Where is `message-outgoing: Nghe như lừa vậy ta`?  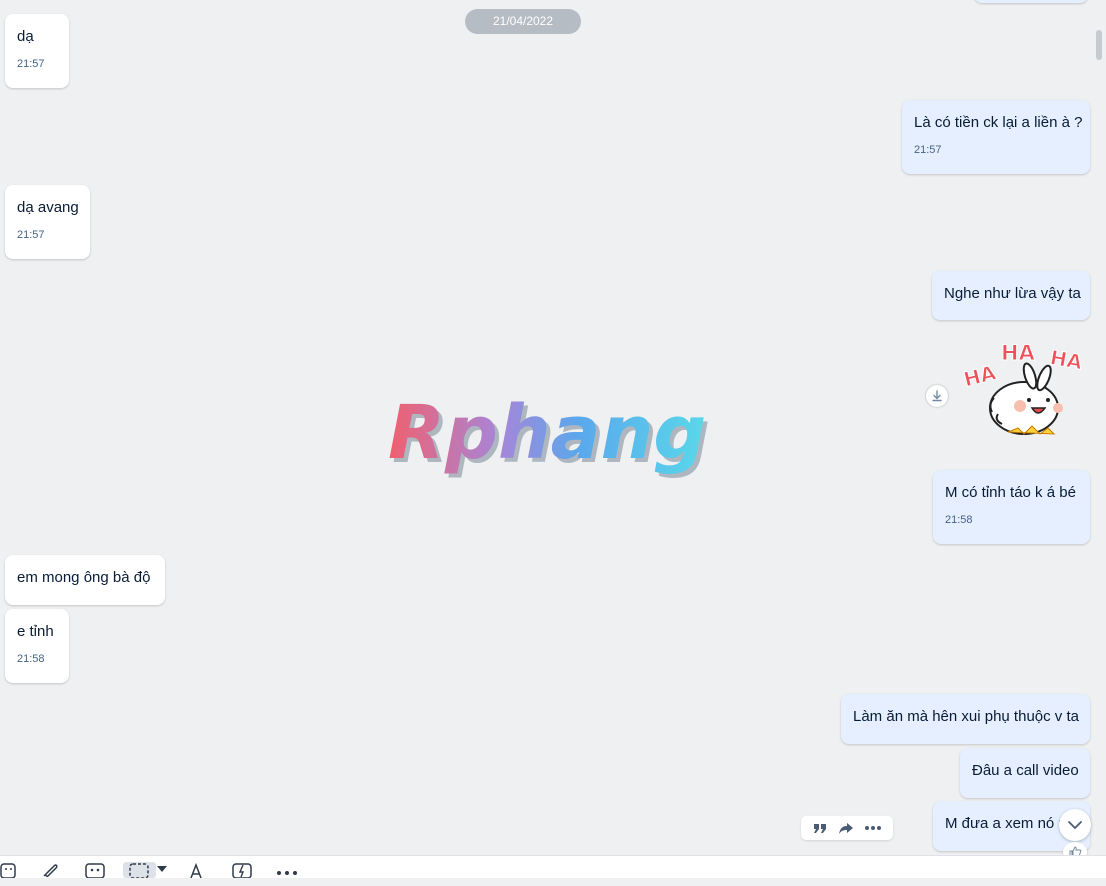 message-outgoing: Nghe như lừa vậy ta is located at coordinates (1011, 295).